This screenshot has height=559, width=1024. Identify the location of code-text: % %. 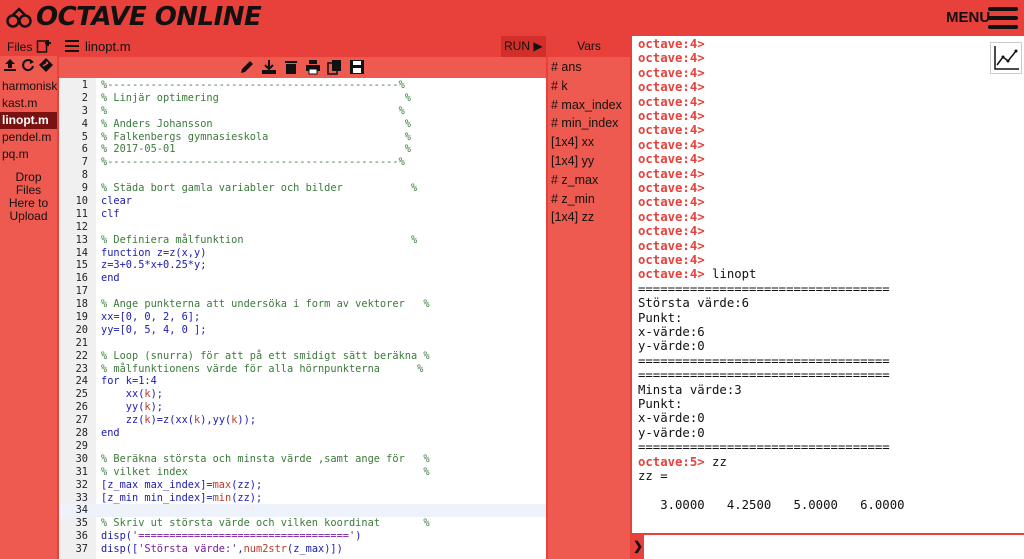
(253, 111).